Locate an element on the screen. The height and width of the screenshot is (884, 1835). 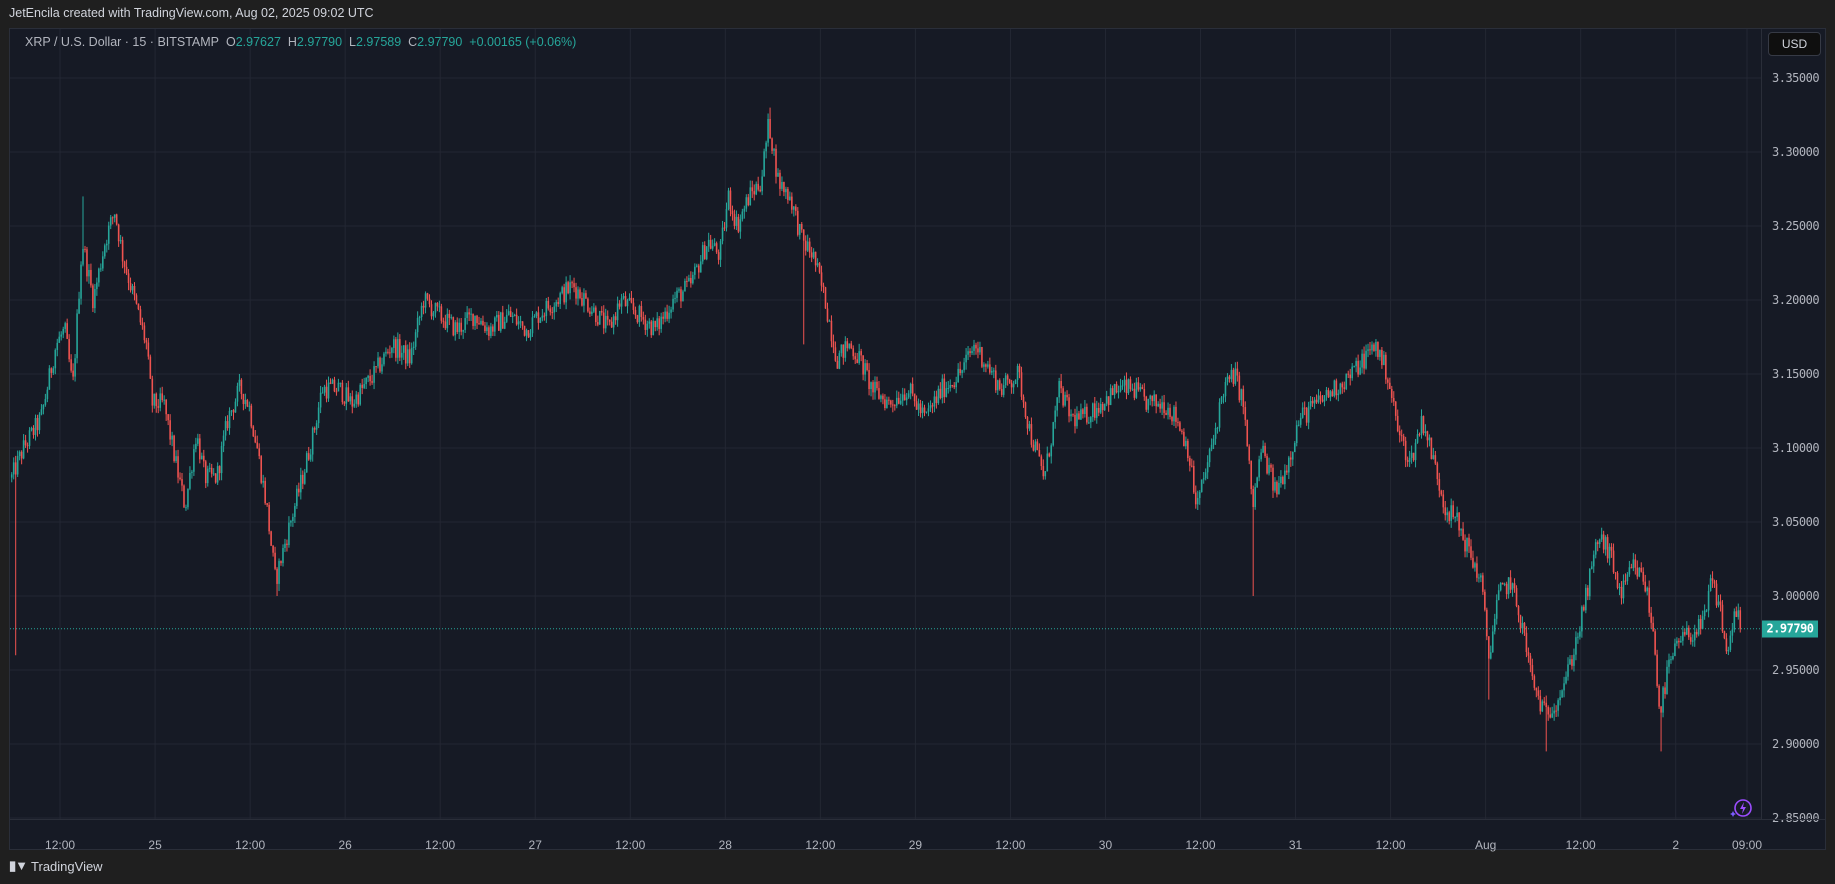
time-tick-label: 12:00 is located at coordinates (440, 845).